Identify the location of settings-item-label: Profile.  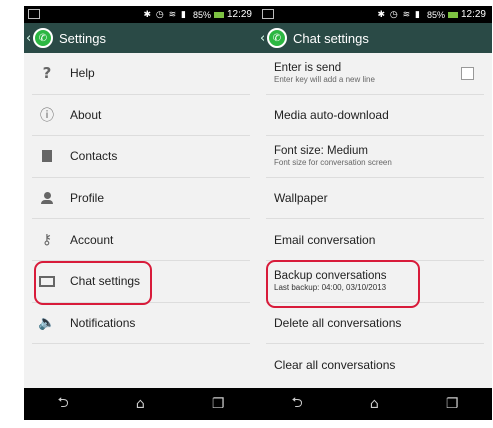
(87, 198).